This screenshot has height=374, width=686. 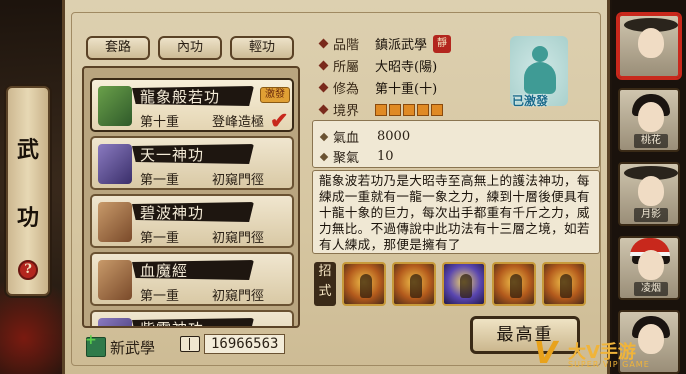 I want to click on skill-name: 血魔經, so click(x=164, y=271).